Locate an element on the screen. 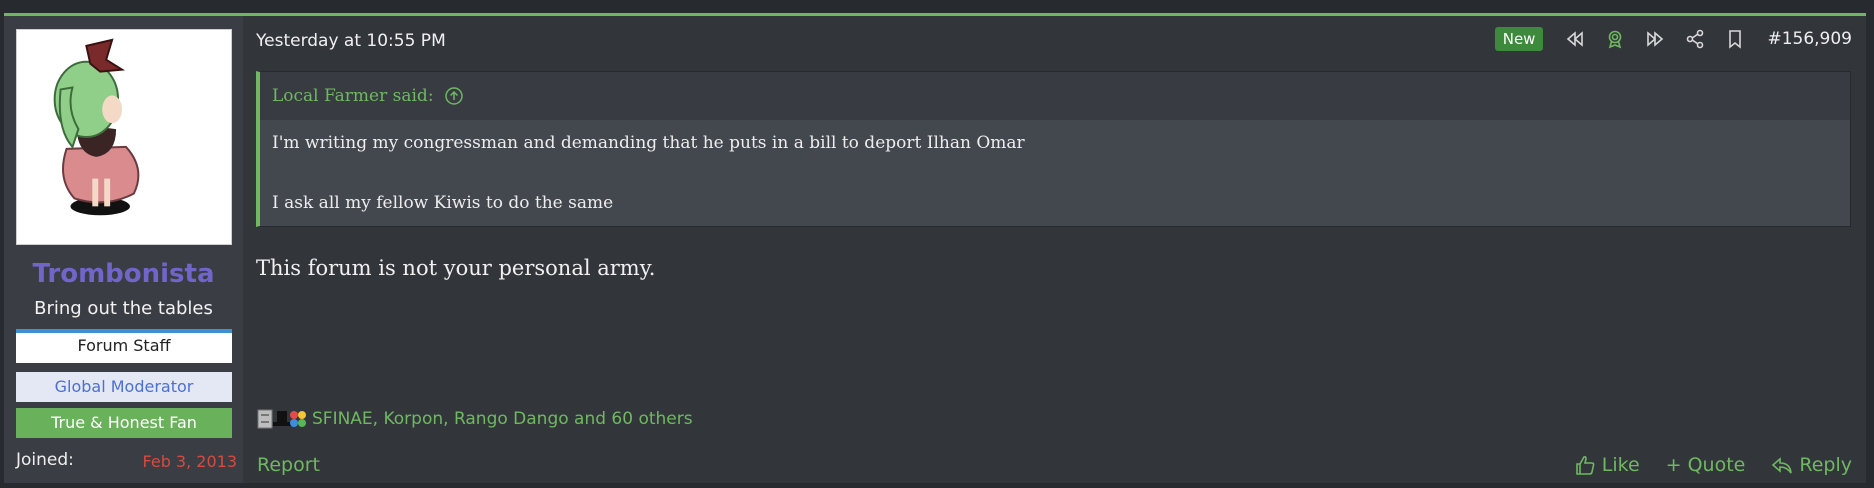  reaction-icons is located at coordinates (281, 419).